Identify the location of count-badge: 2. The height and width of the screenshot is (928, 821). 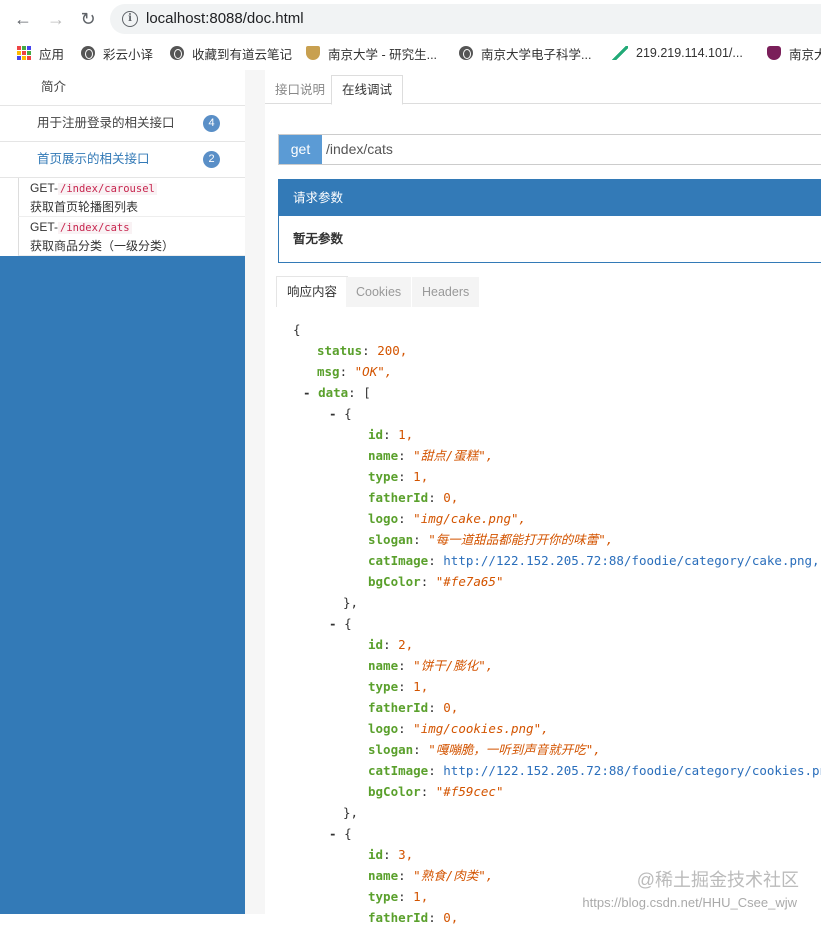
(211, 159).